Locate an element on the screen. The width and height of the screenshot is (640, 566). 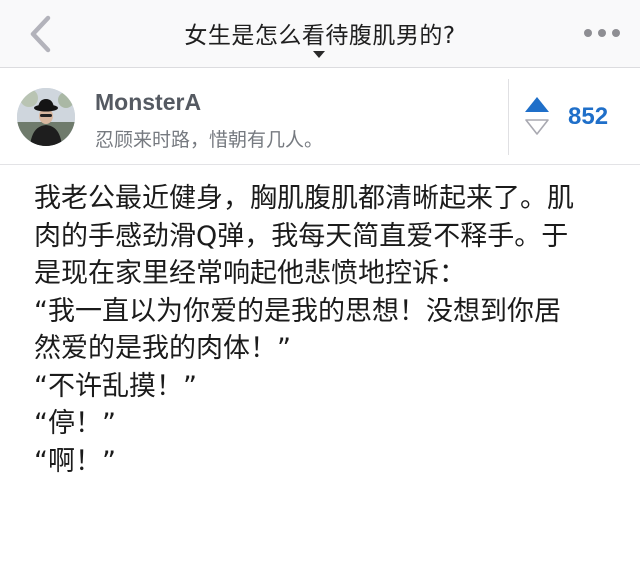
chevron-left-icon is located at coordinates (40, 34).